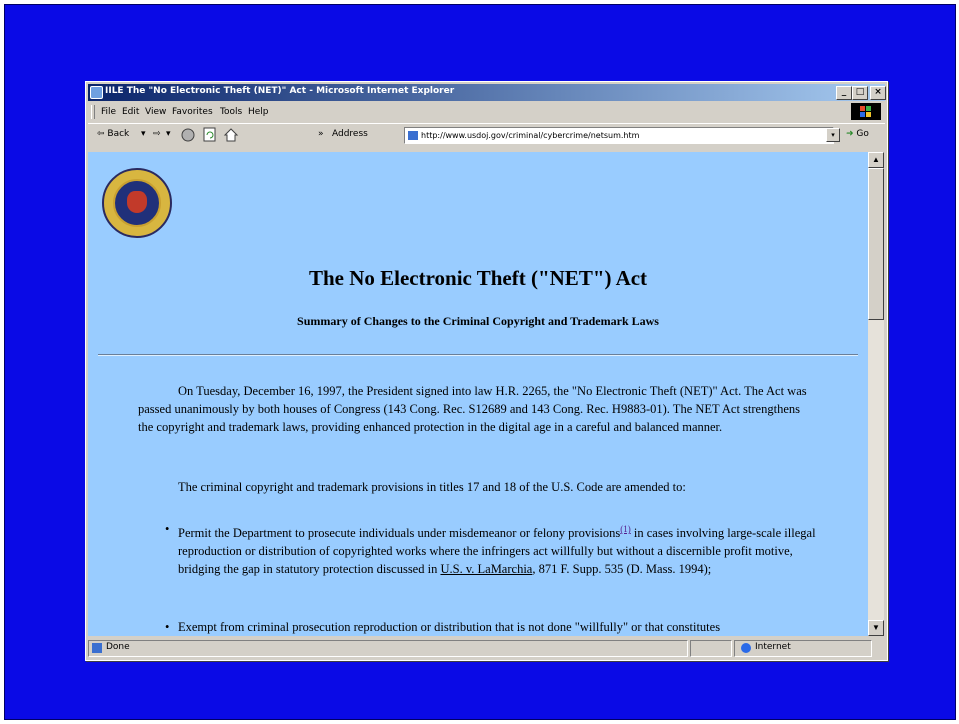 Image resolution: width=959 pixels, height=724 pixels. What do you see at coordinates (388, 648) in the screenshot?
I see `status-main: Done` at bounding box center [388, 648].